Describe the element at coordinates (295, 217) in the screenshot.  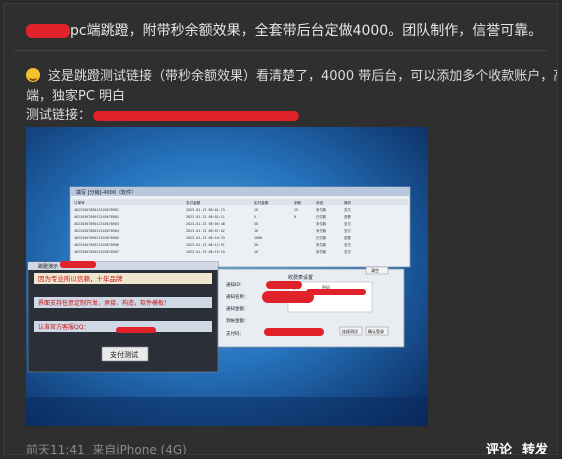
I see `table-cell: 8` at that location.